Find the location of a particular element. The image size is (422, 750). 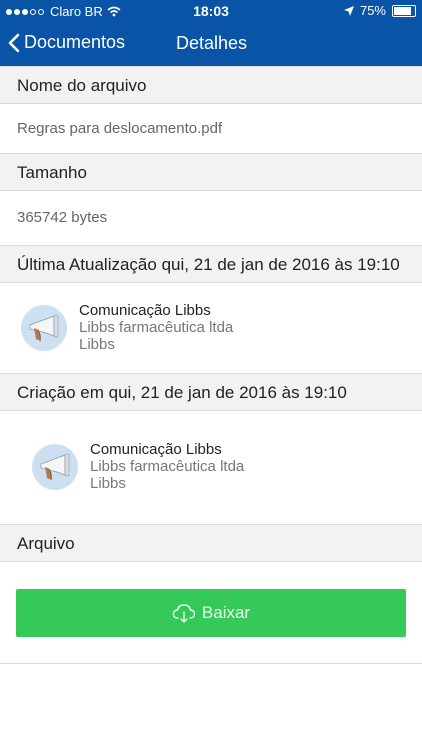

updated-by-company: Libbs farmacêutica ltda is located at coordinates (156, 327).